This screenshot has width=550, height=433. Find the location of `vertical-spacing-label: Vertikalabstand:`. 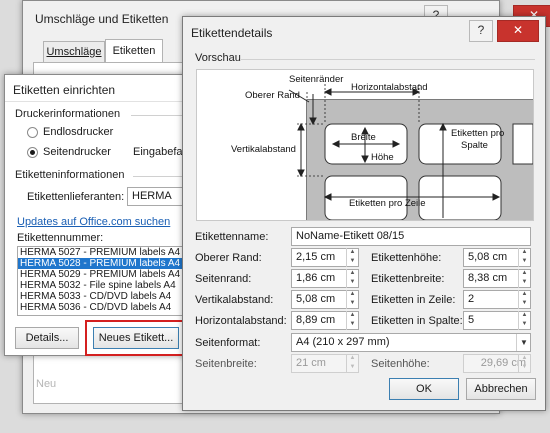

vertical-spacing-label: Vertikalabstand: is located at coordinates (234, 300).